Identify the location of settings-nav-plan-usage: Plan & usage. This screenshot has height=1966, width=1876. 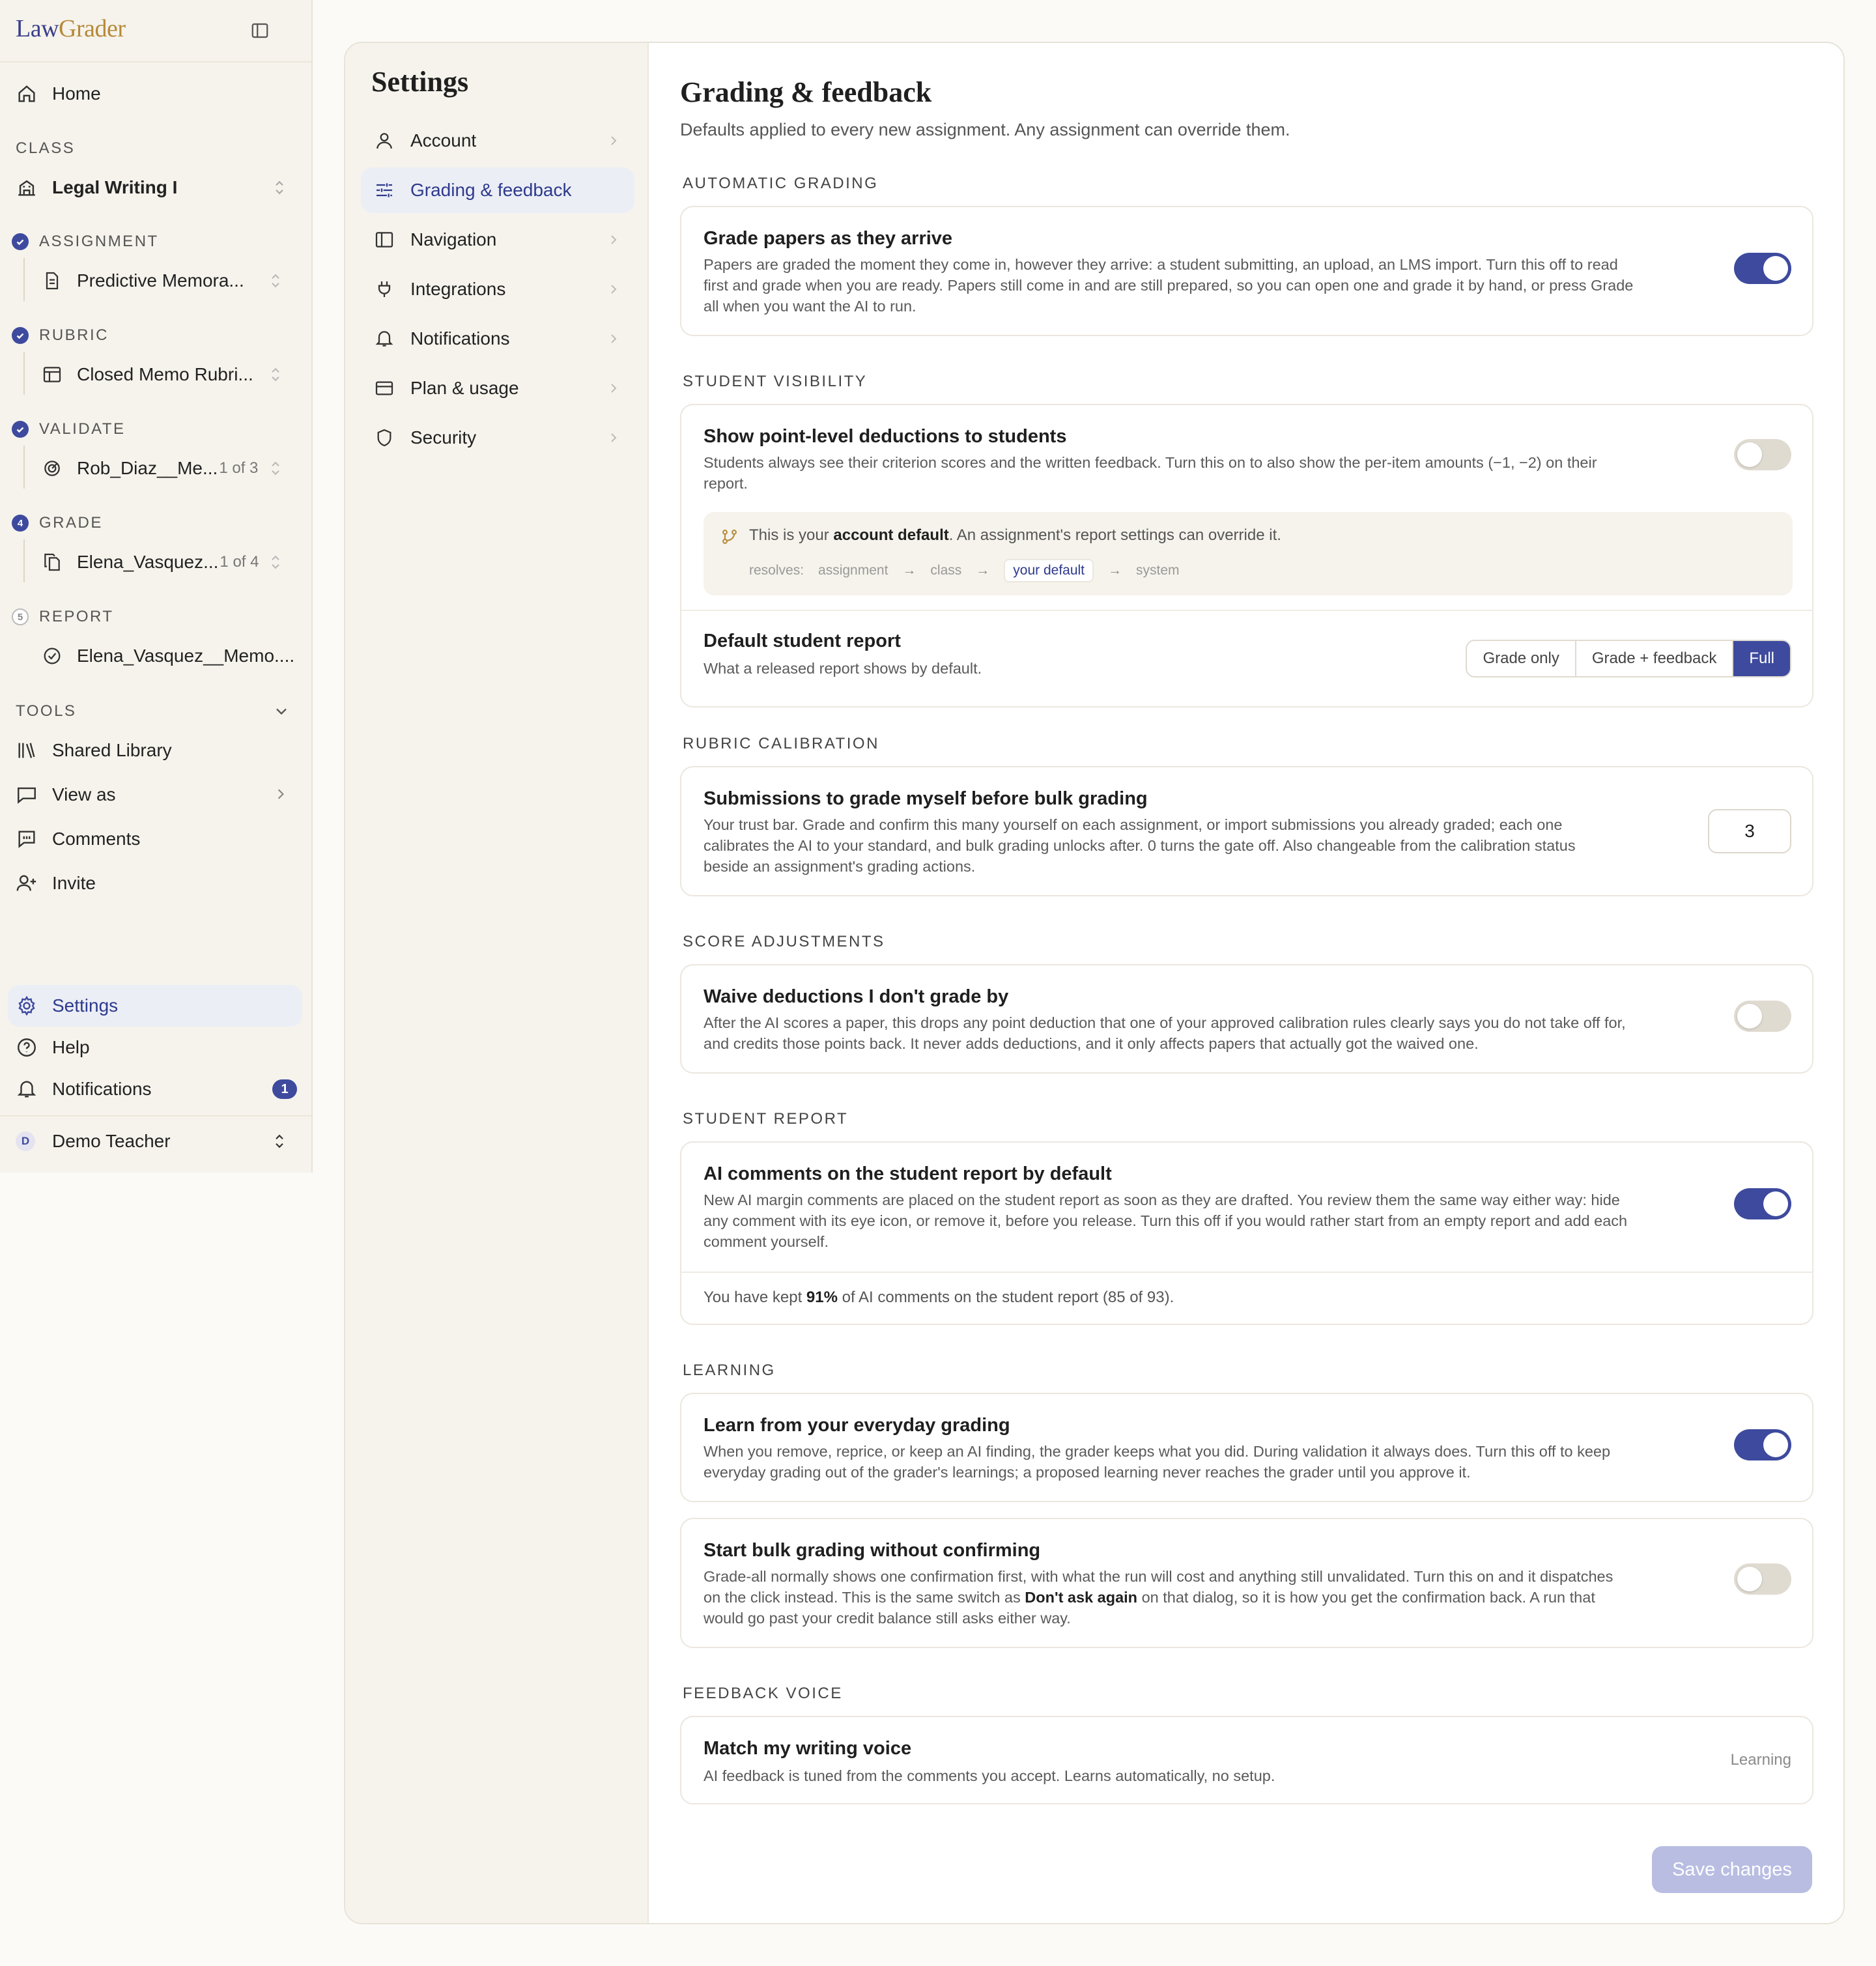
(498, 388).